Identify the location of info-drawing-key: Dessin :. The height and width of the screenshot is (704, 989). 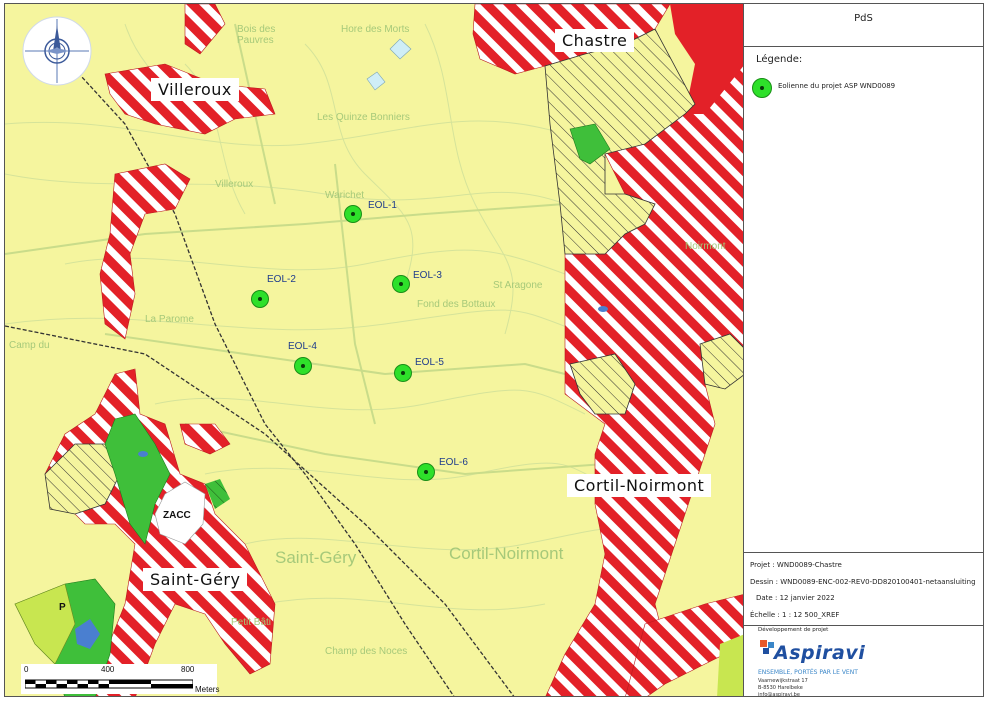
(764, 582).